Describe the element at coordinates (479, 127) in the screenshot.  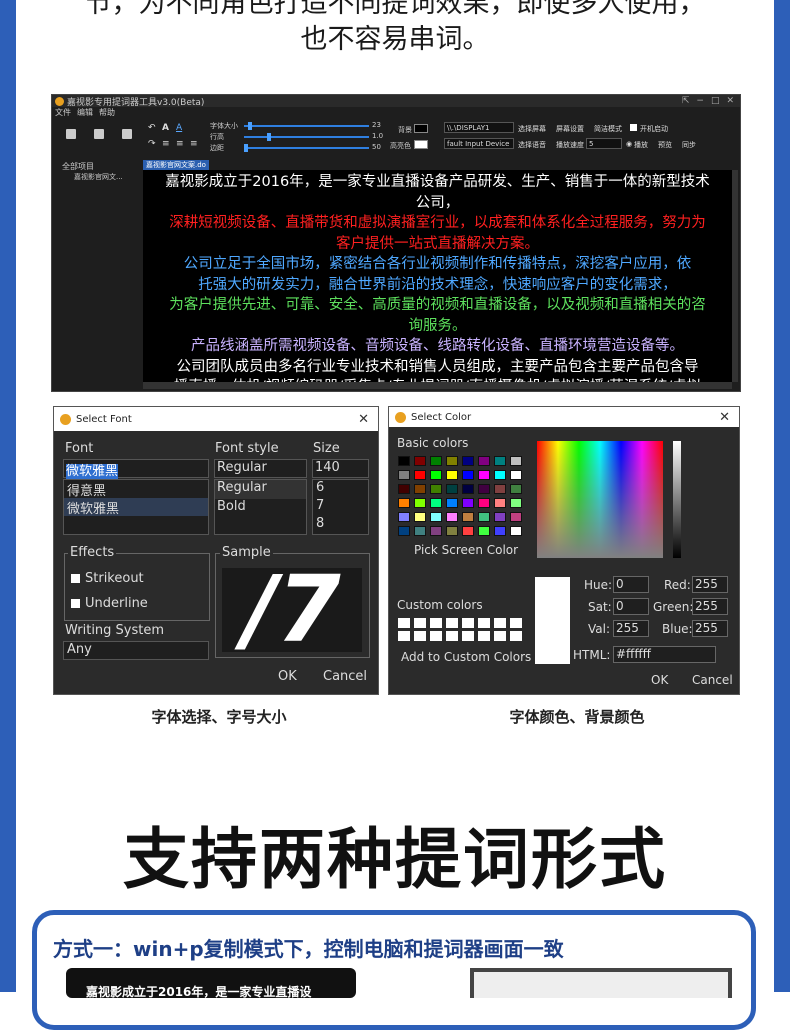
I see `display-select: \\.\DISPLAY1` at that location.